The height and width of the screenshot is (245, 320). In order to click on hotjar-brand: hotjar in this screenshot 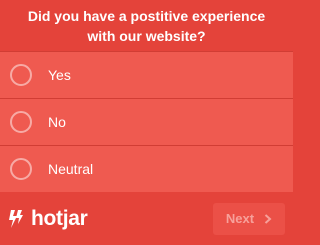, I will do `click(48, 219)`.